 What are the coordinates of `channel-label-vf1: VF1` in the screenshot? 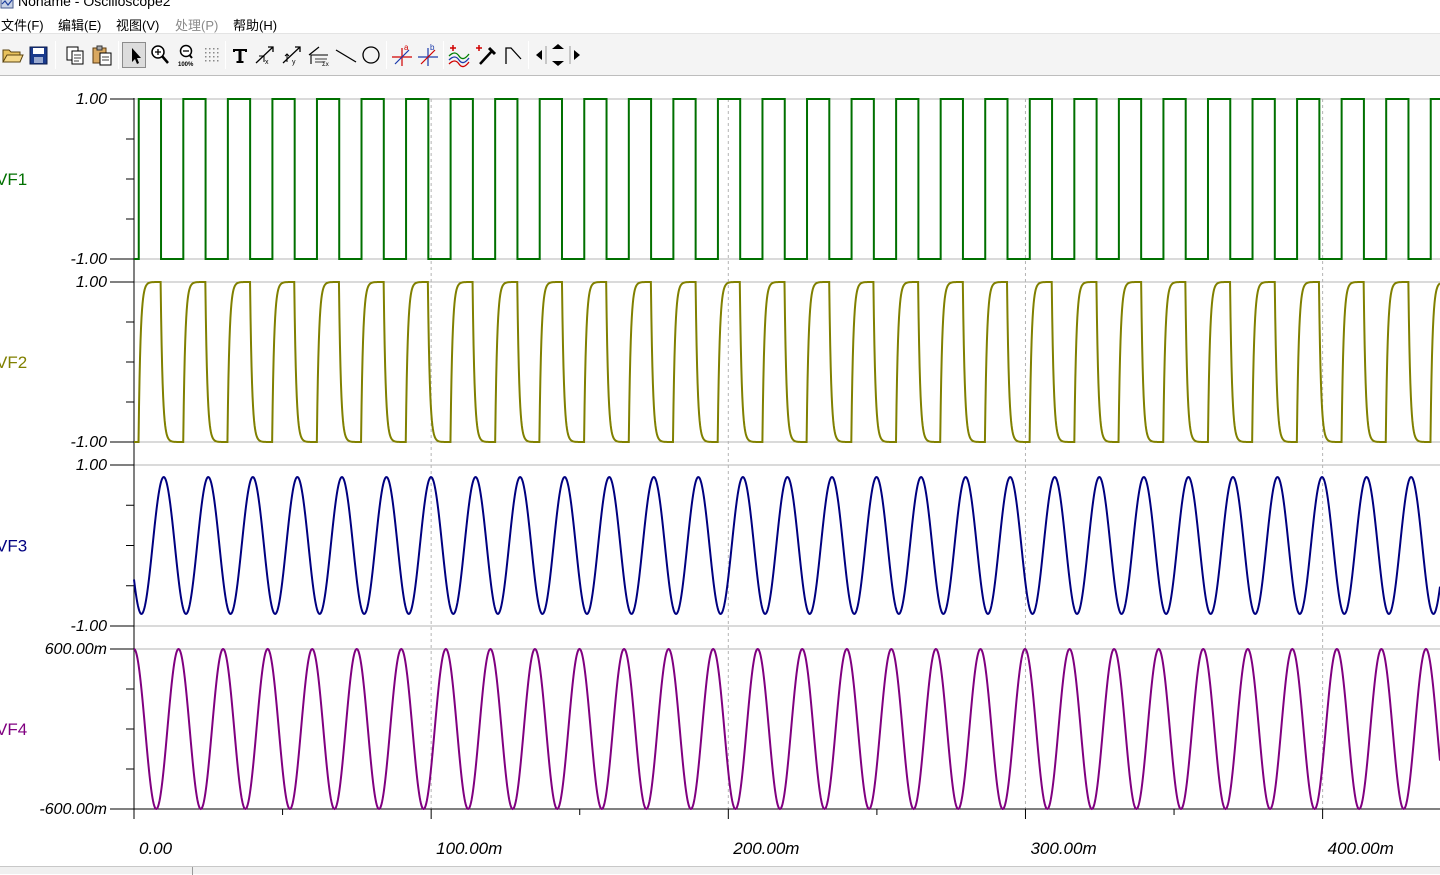 It's located at (13, 179).